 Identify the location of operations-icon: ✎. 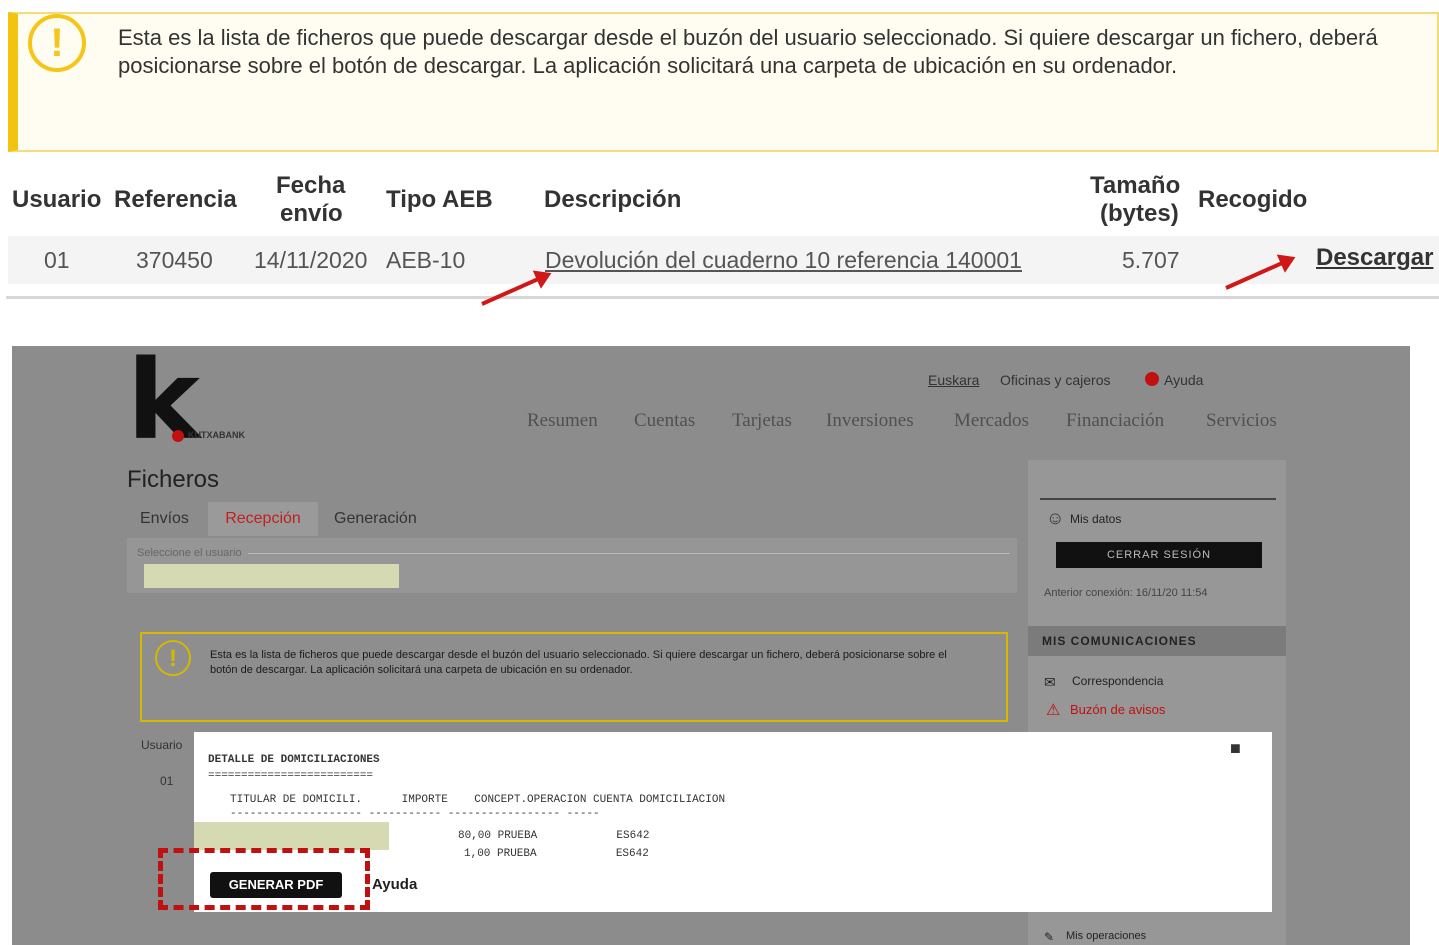
(1049, 937).